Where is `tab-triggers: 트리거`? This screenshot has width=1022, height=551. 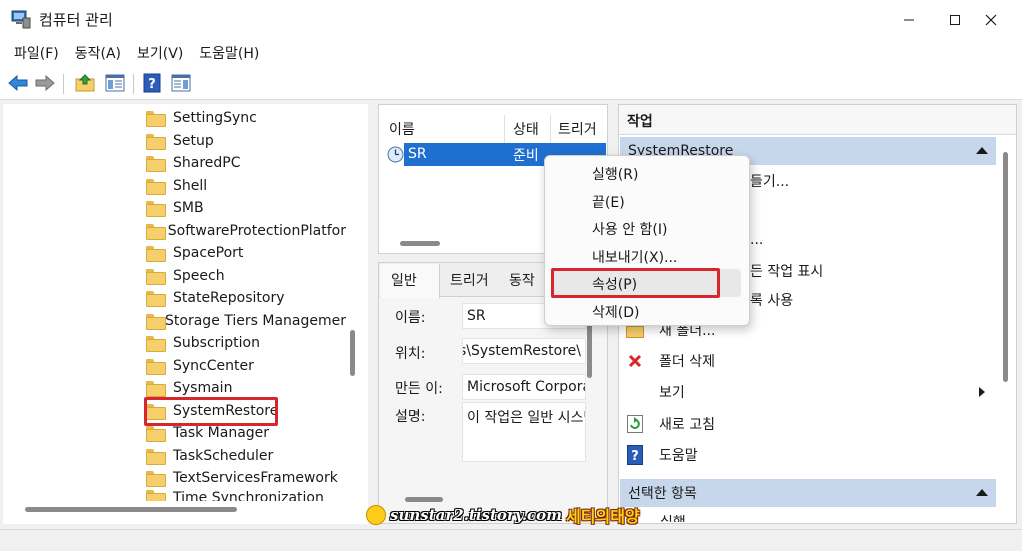
tab-triggers: 트리거 is located at coordinates (469, 280).